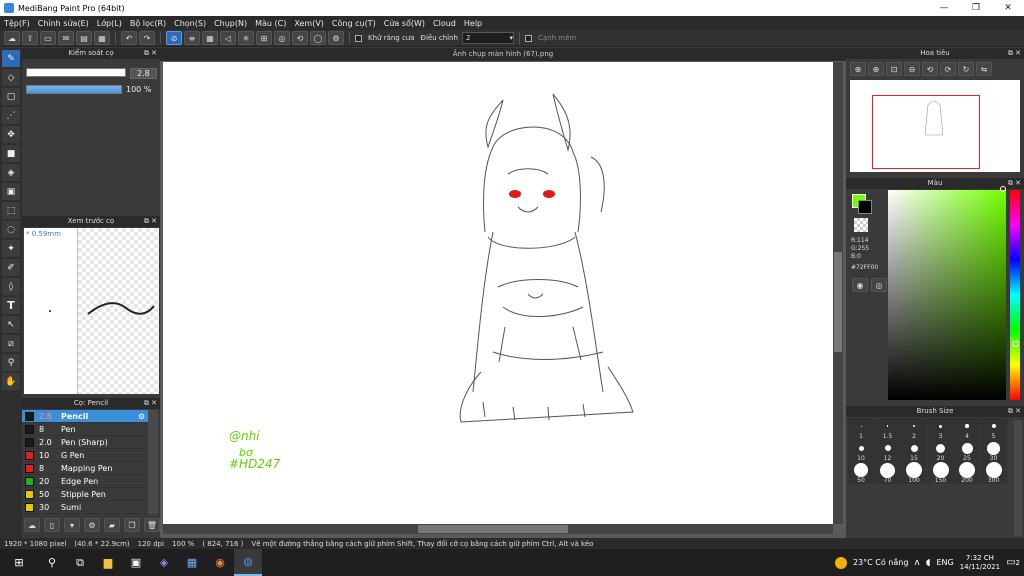 The width and height of the screenshot is (1024, 576). What do you see at coordinates (865, 207) in the screenshot?
I see `background-color-swatch` at bounding box center [865, 207].